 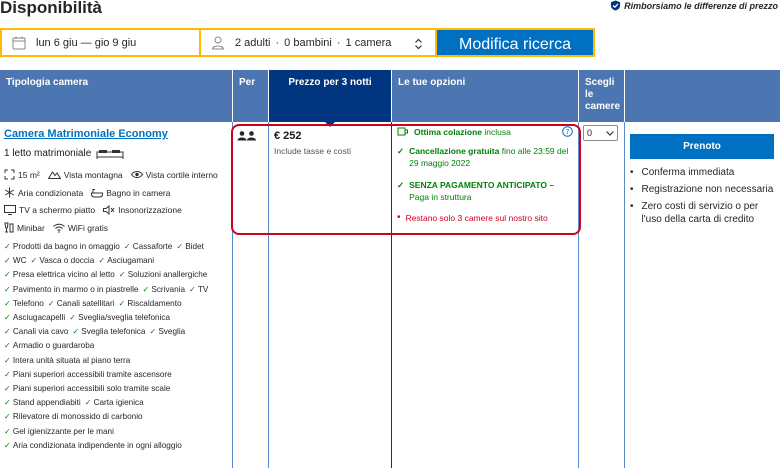 I want to click on price-promise: Rimborsiamo le differenze di prezzo, so click(x=694, y=5).